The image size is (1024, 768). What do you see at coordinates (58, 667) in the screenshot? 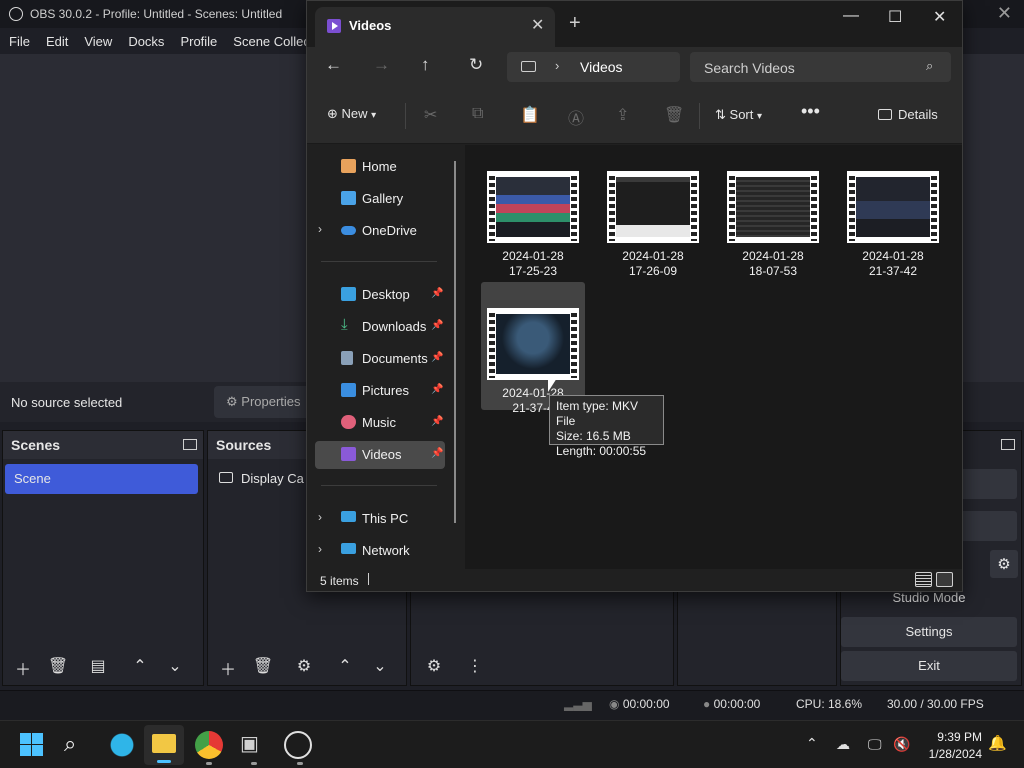
I see `remove-scene-icon: 🗑` at bounding box center [58, 667].